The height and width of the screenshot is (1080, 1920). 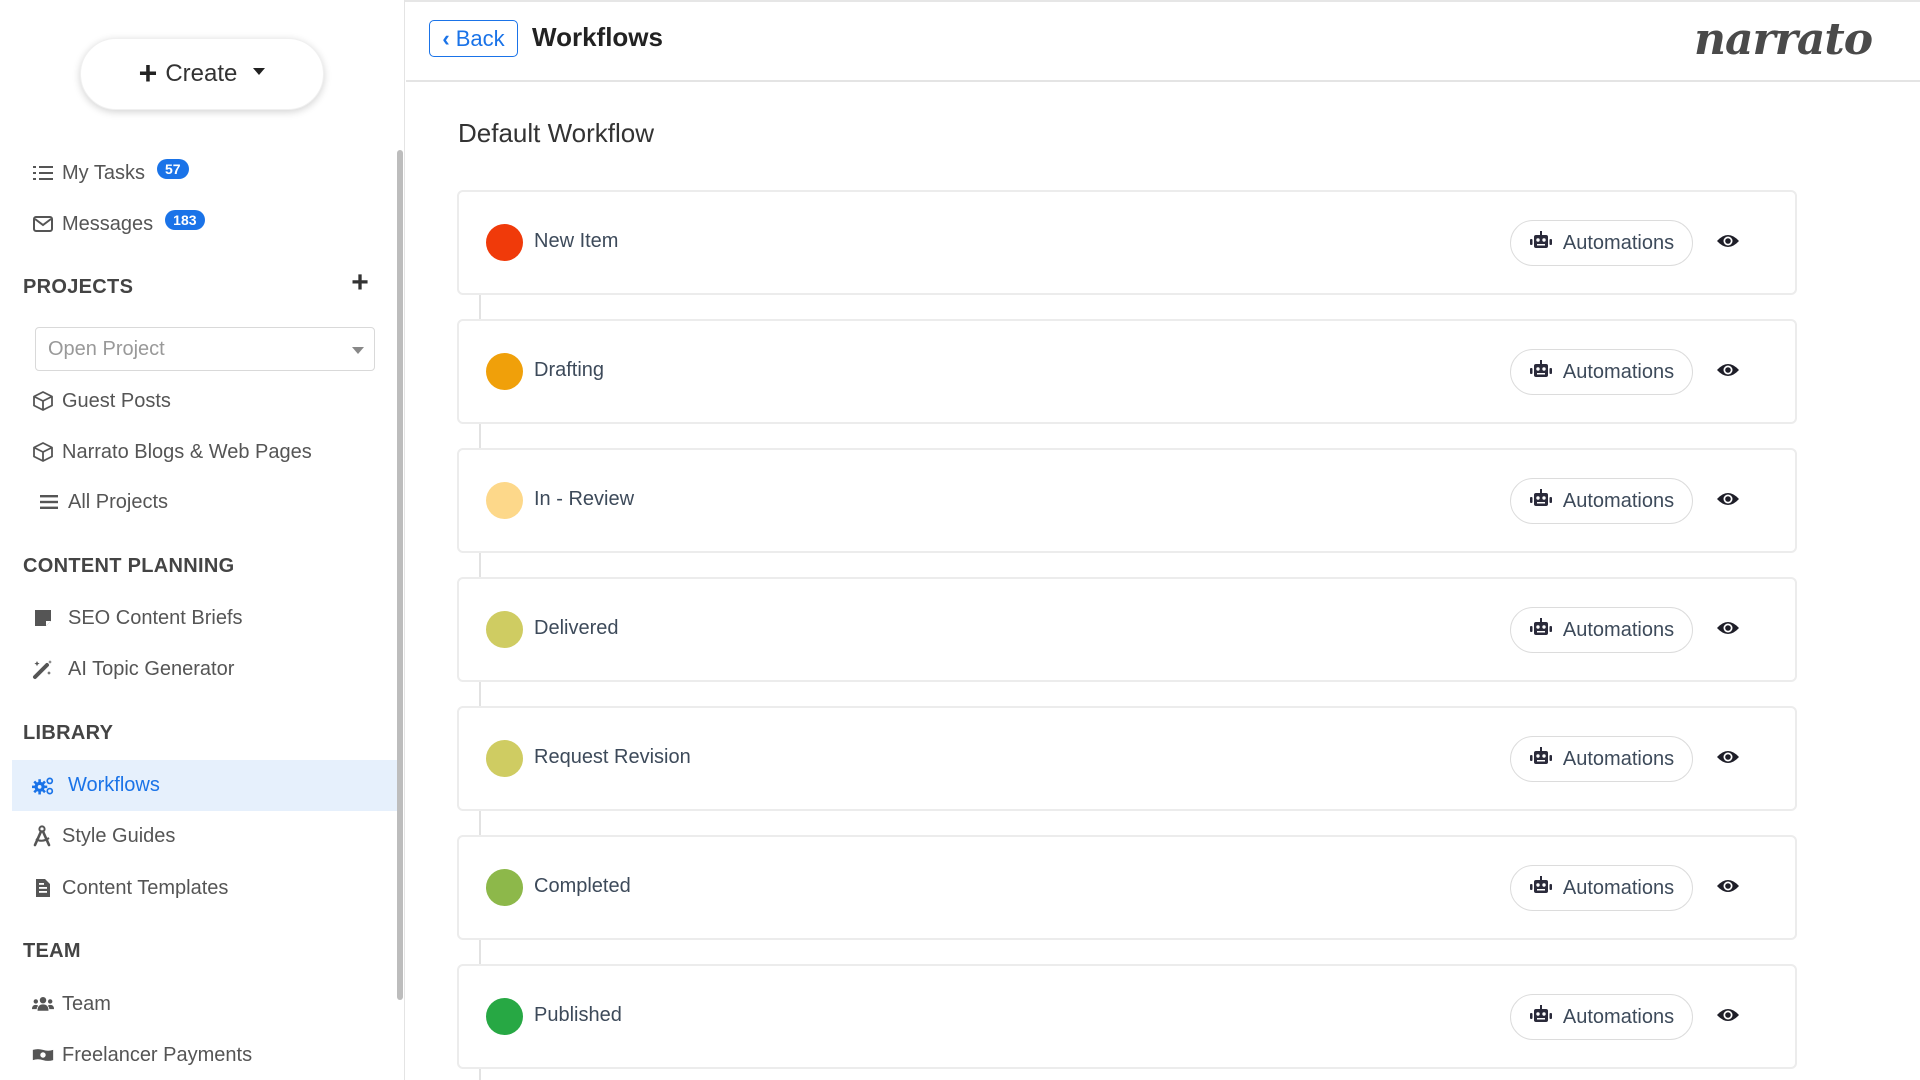 What do you see at coordinates (71, 1004) in the screenshot?
I see `sidebar-item-team: Team` at bounding box center [71, 1004].